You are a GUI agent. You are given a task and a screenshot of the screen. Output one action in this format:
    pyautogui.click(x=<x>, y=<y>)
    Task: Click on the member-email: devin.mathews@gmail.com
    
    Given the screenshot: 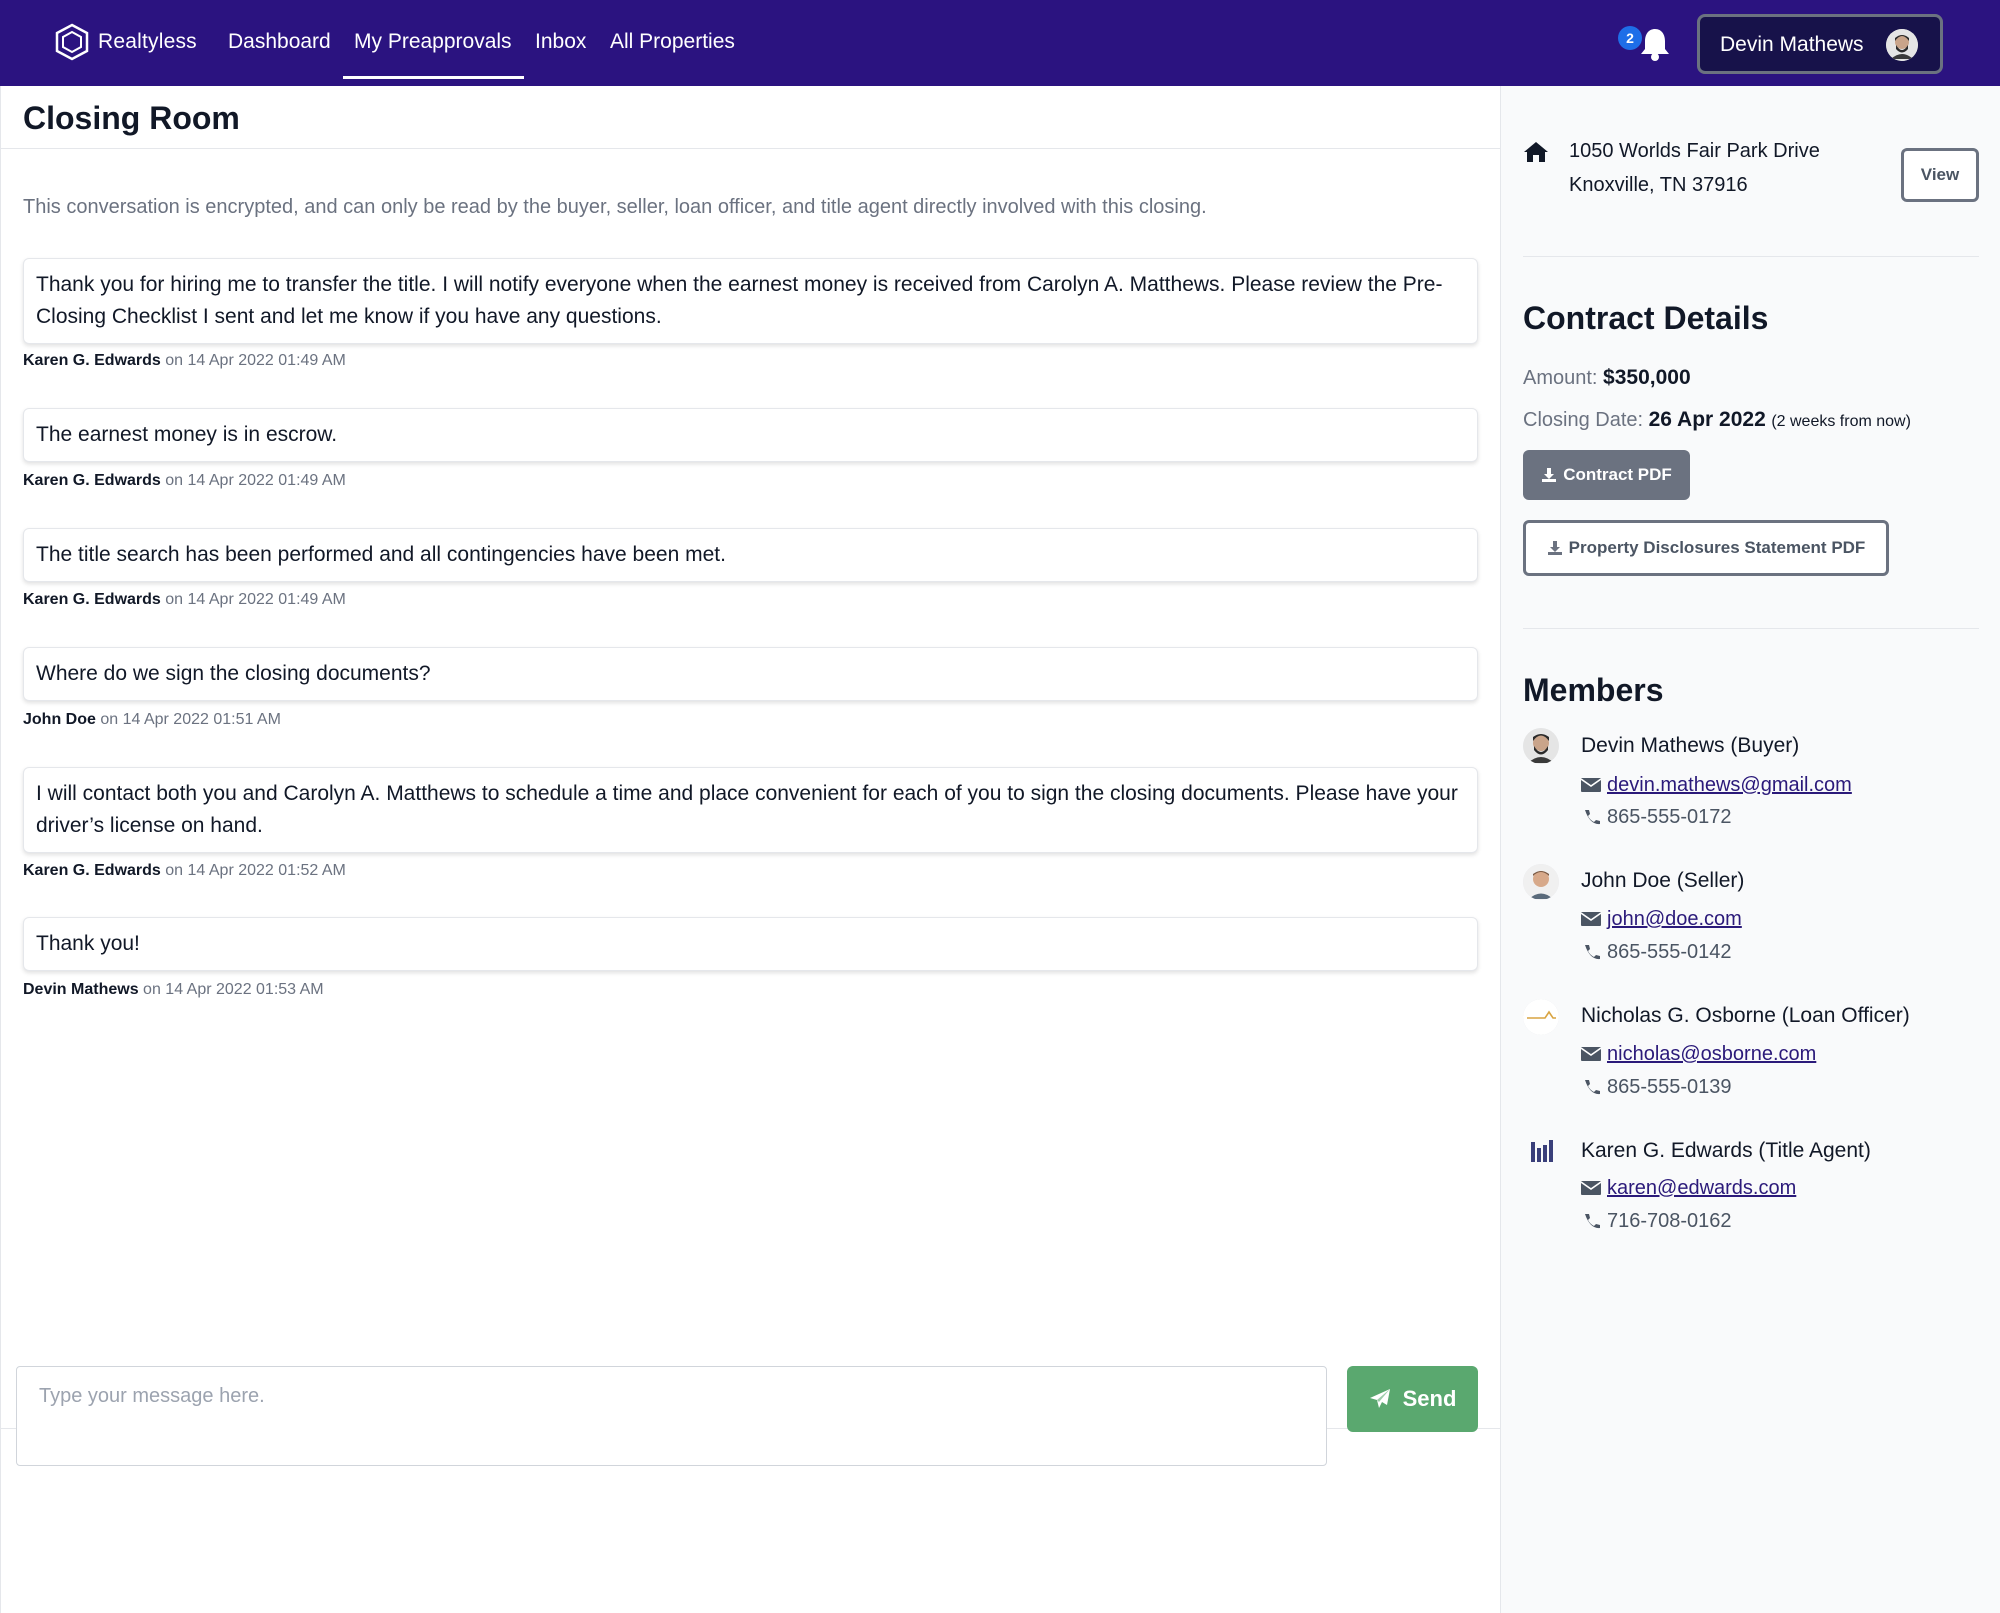 What is the action you would take?
    pyautogui.click(x=1716, y=785)
    